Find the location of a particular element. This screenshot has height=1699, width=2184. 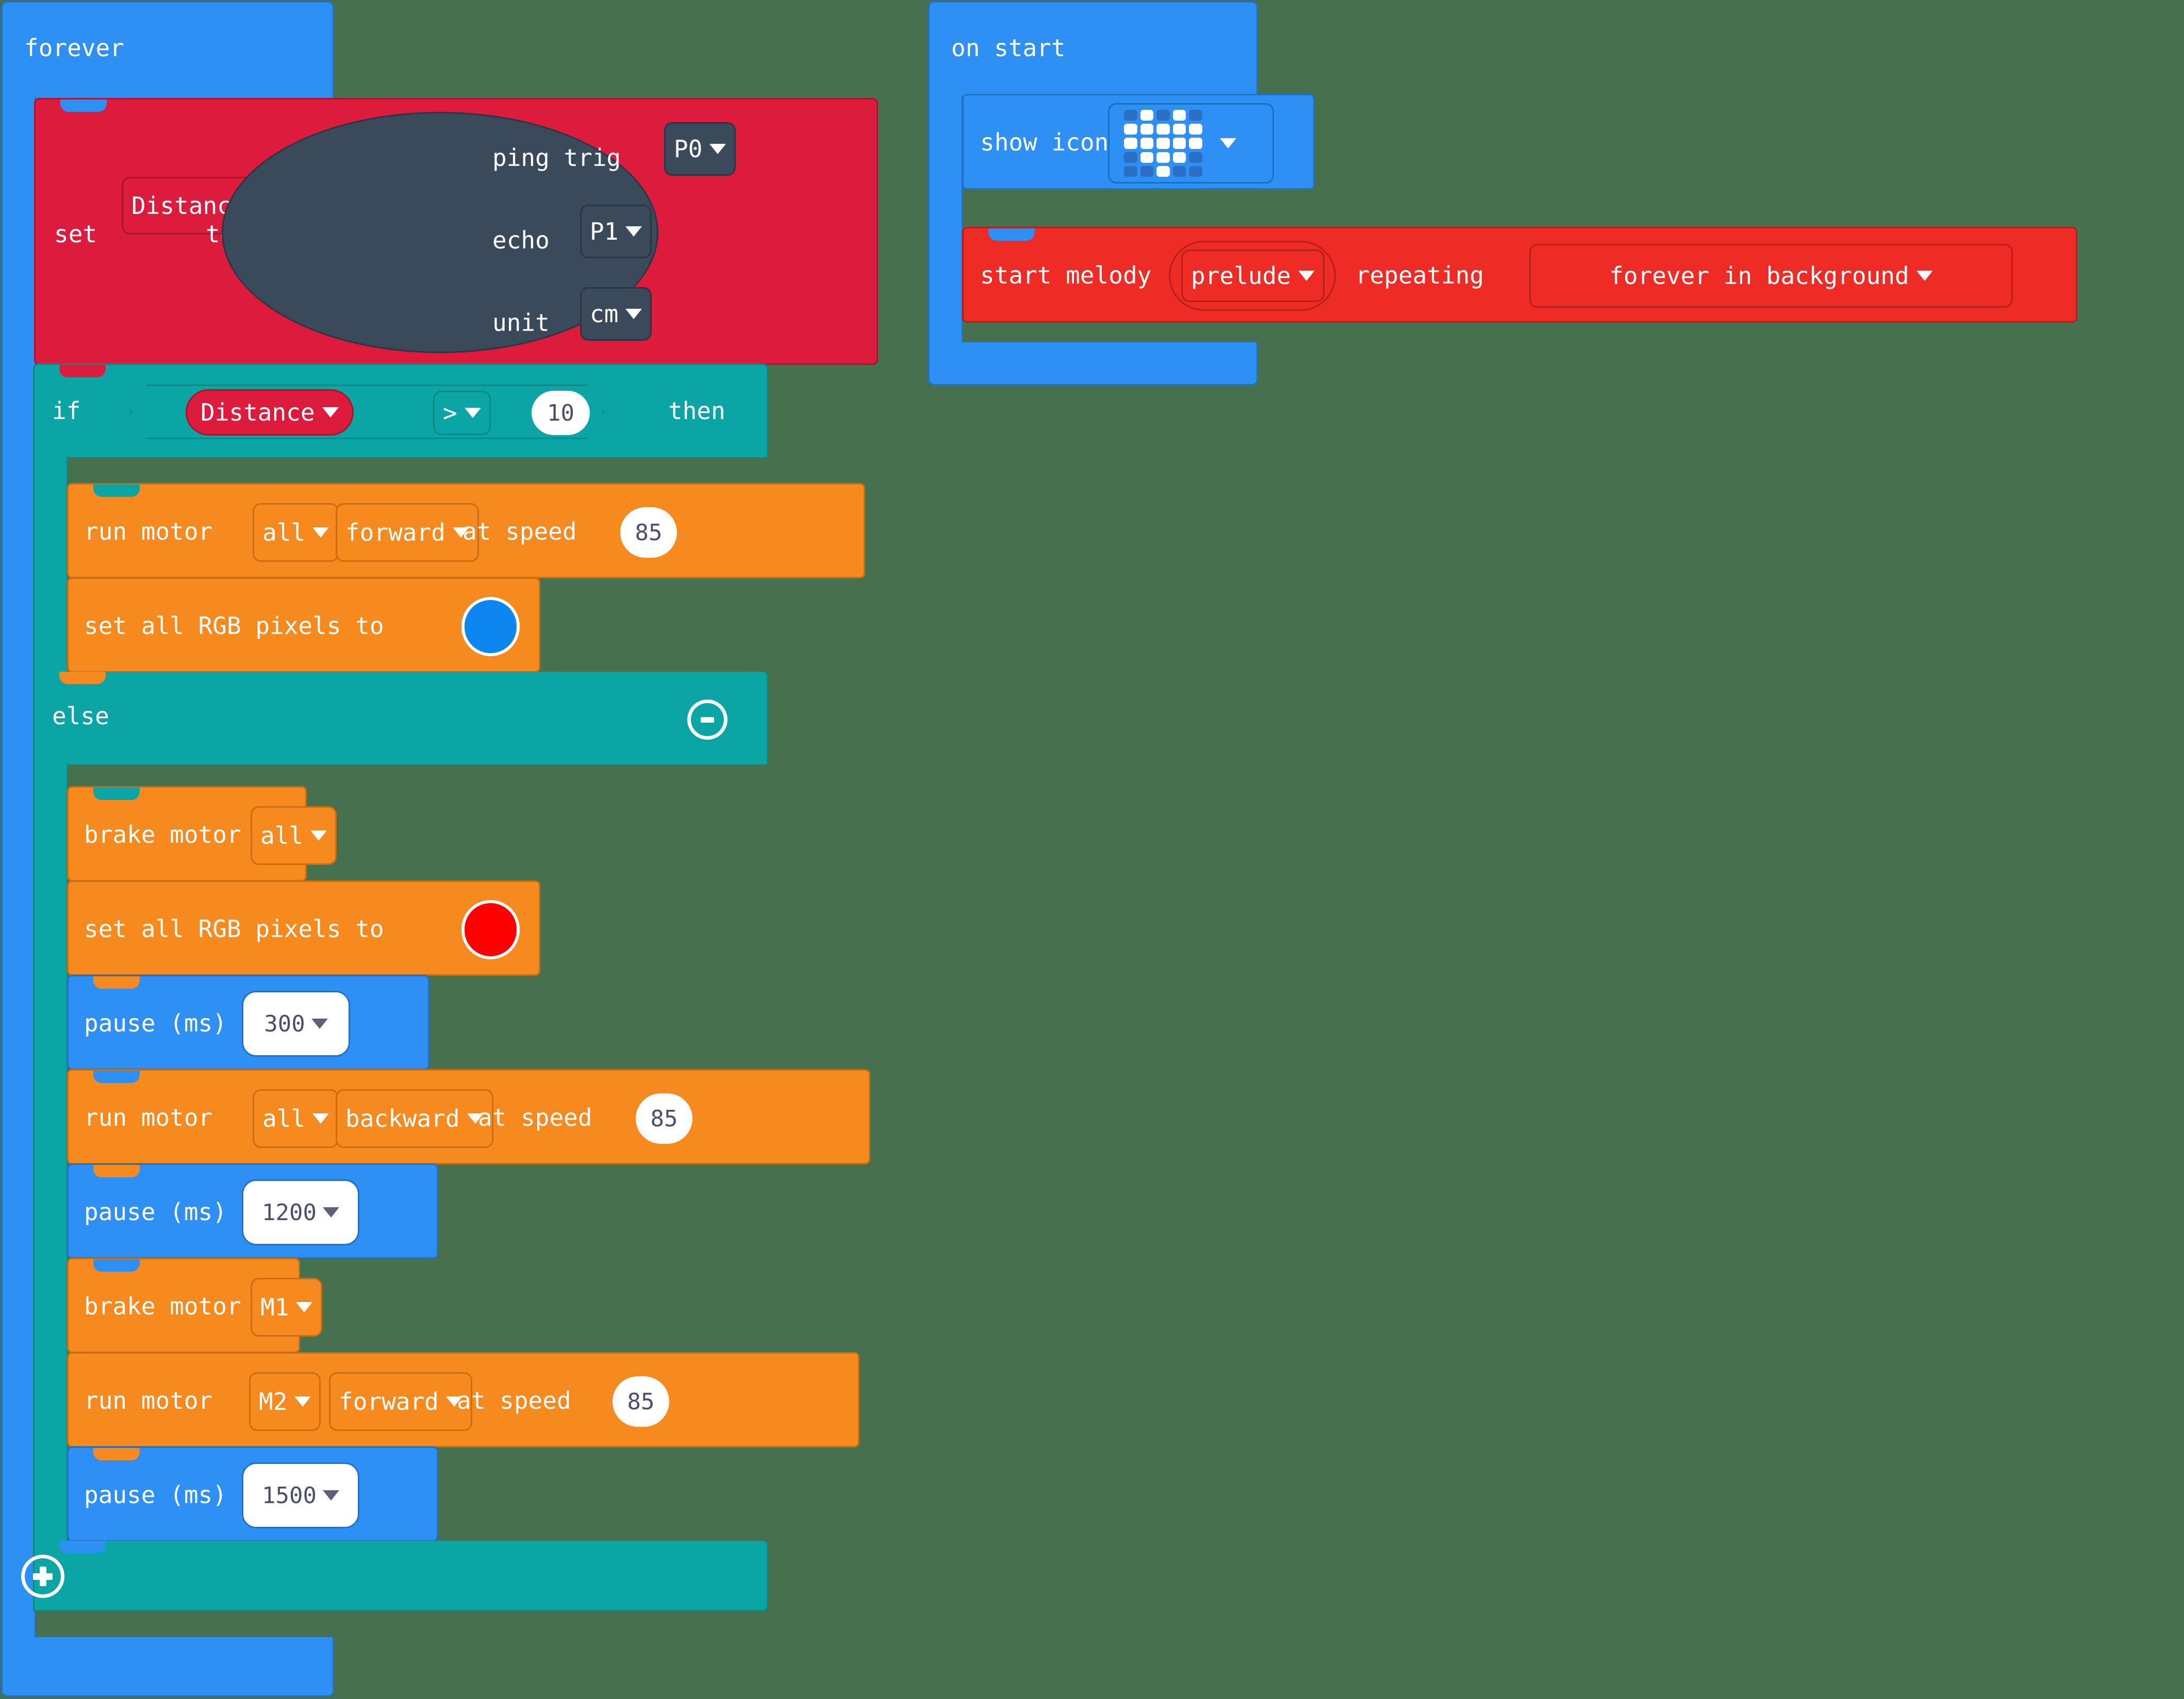

repeat-mode-dropdown: forever in background is located at coordinates (1771, 276).